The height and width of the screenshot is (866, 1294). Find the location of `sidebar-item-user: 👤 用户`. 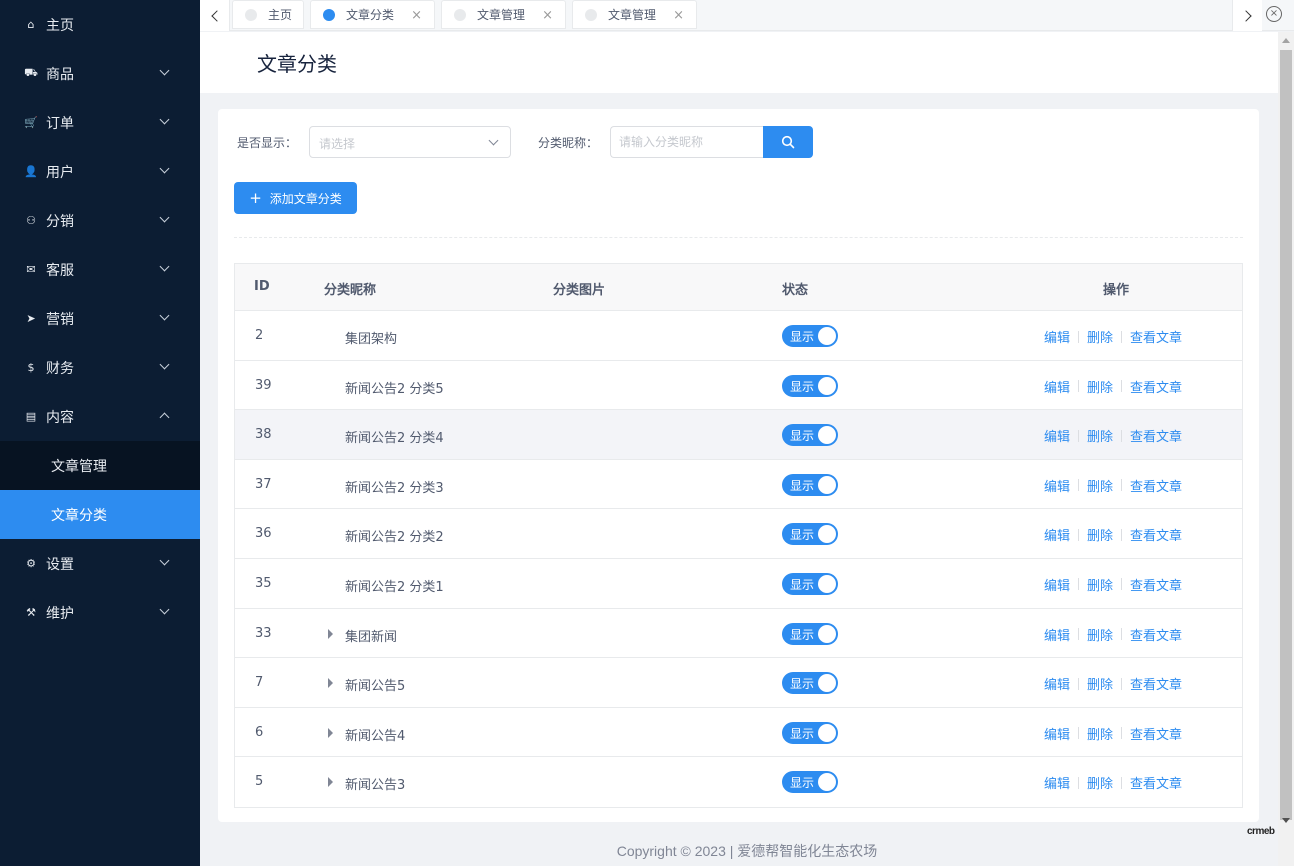

sidebar-item-user: 👤 用户 is located at coordinates (100, 171).